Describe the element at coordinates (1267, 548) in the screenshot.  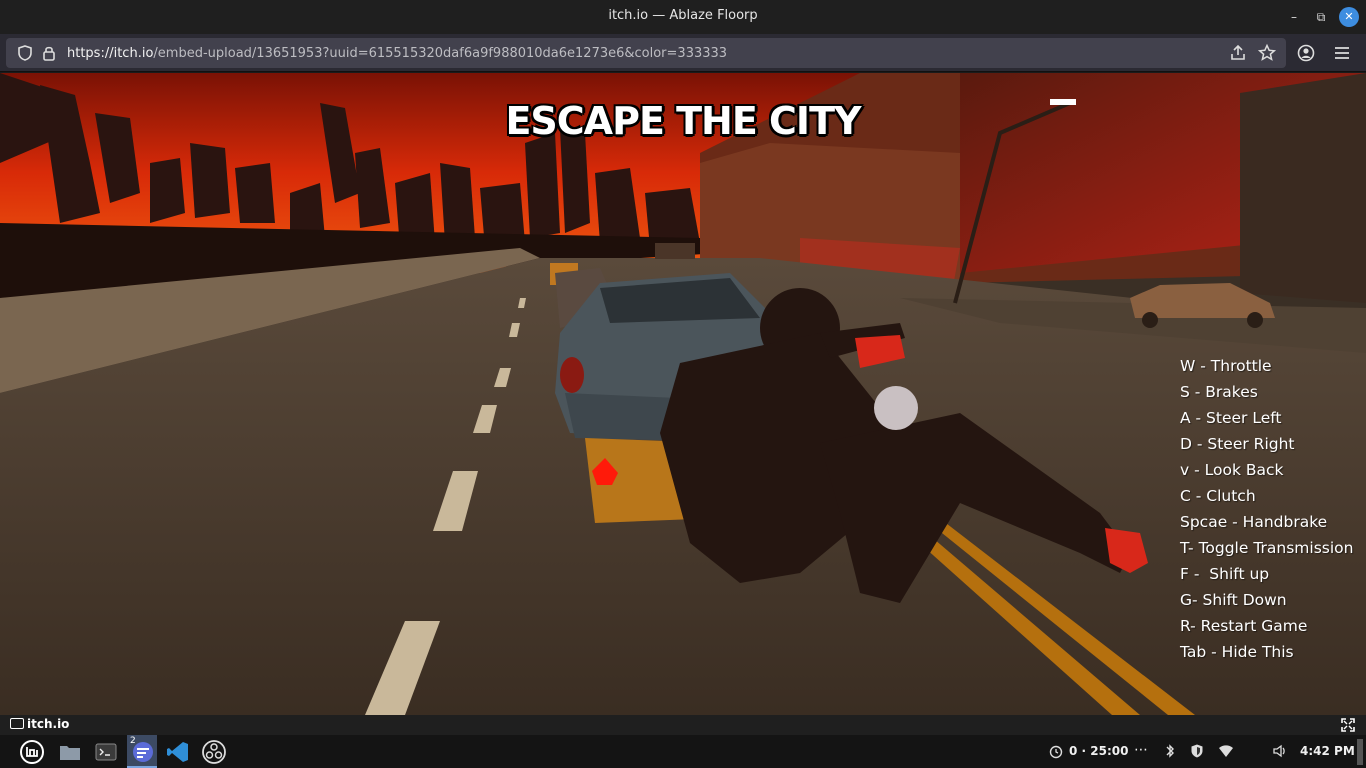
I see `control-item: T- Toggle Transmission` at that location.